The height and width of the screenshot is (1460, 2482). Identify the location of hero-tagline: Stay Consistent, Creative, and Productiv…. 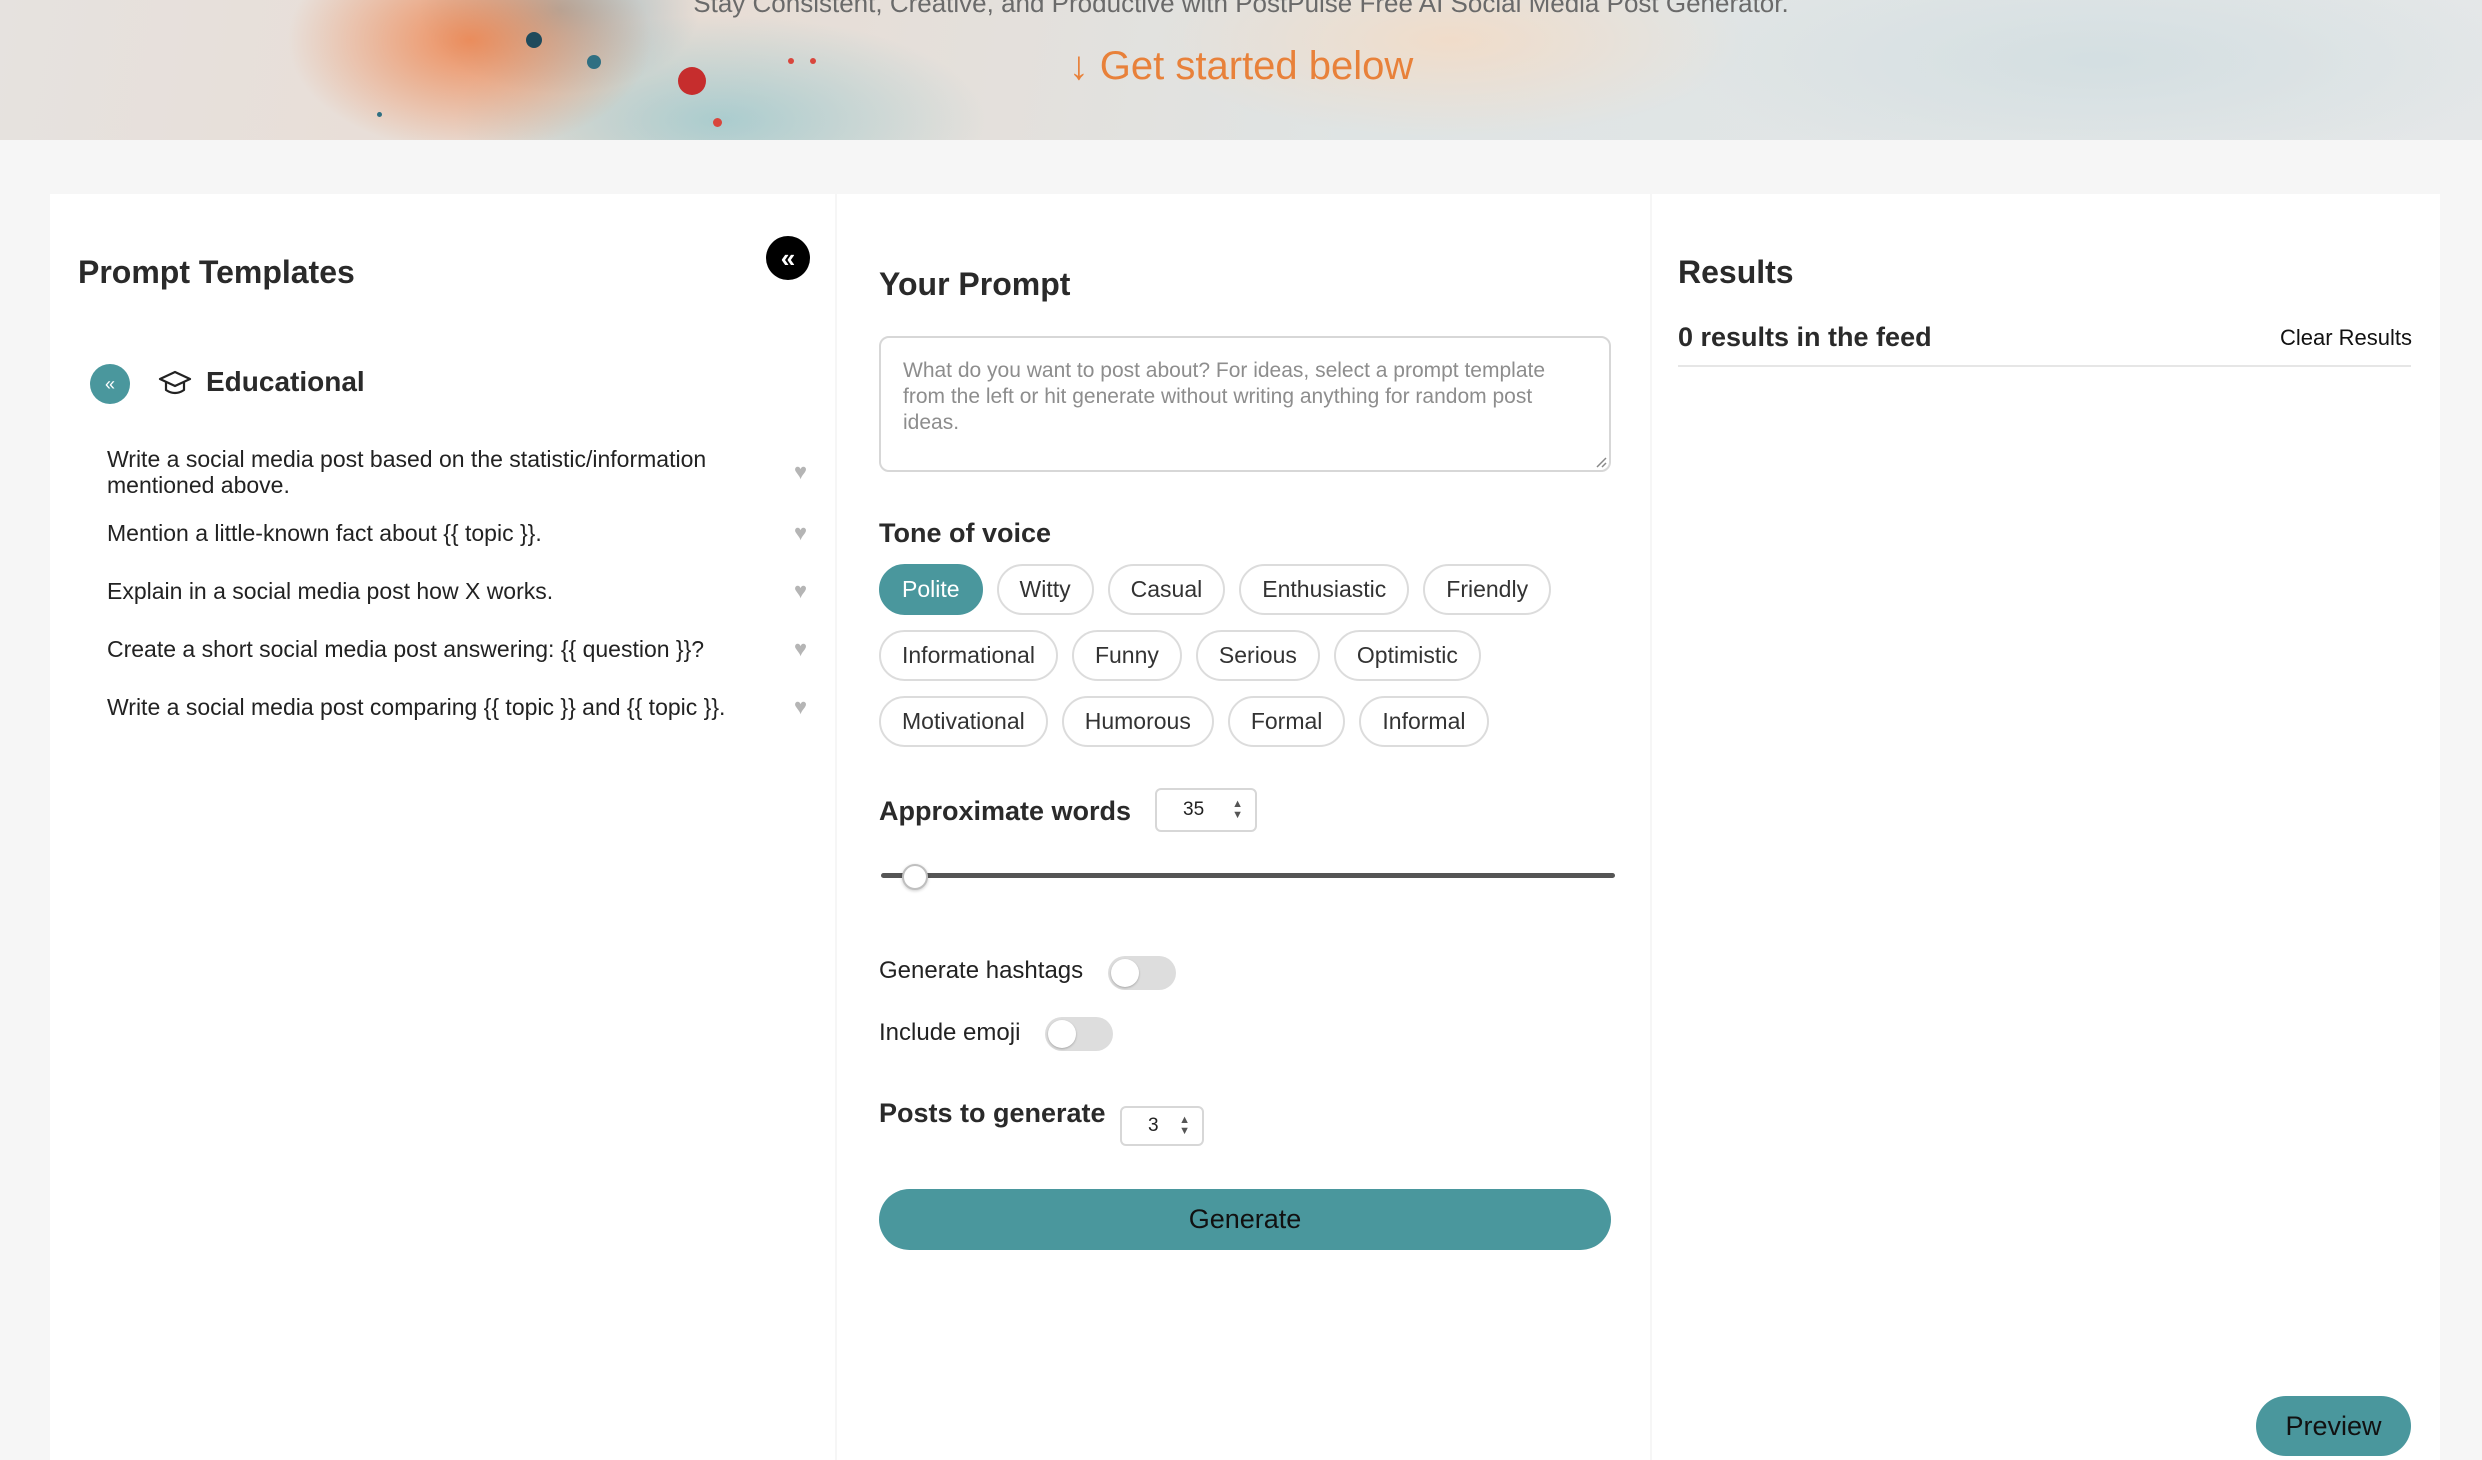
(1241, 9).